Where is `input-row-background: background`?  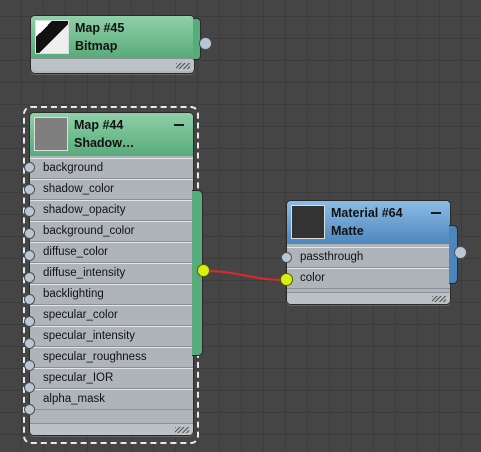
input-row-background: background is located at coordinates (111, 168).